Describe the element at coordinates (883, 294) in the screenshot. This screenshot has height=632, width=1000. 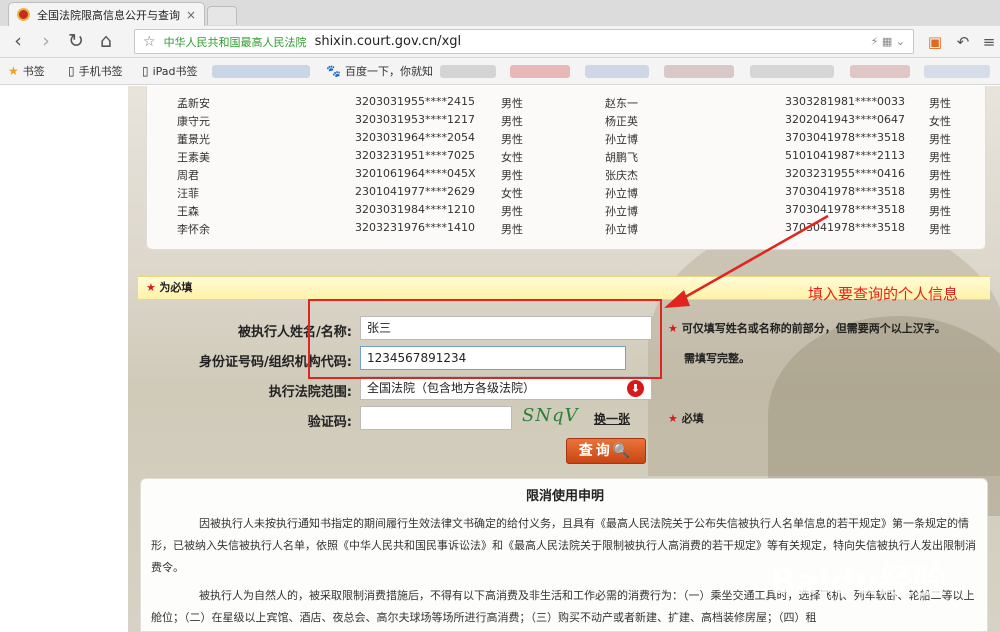
I see `annotation-text: 填入要查询的个人信息` at that location.